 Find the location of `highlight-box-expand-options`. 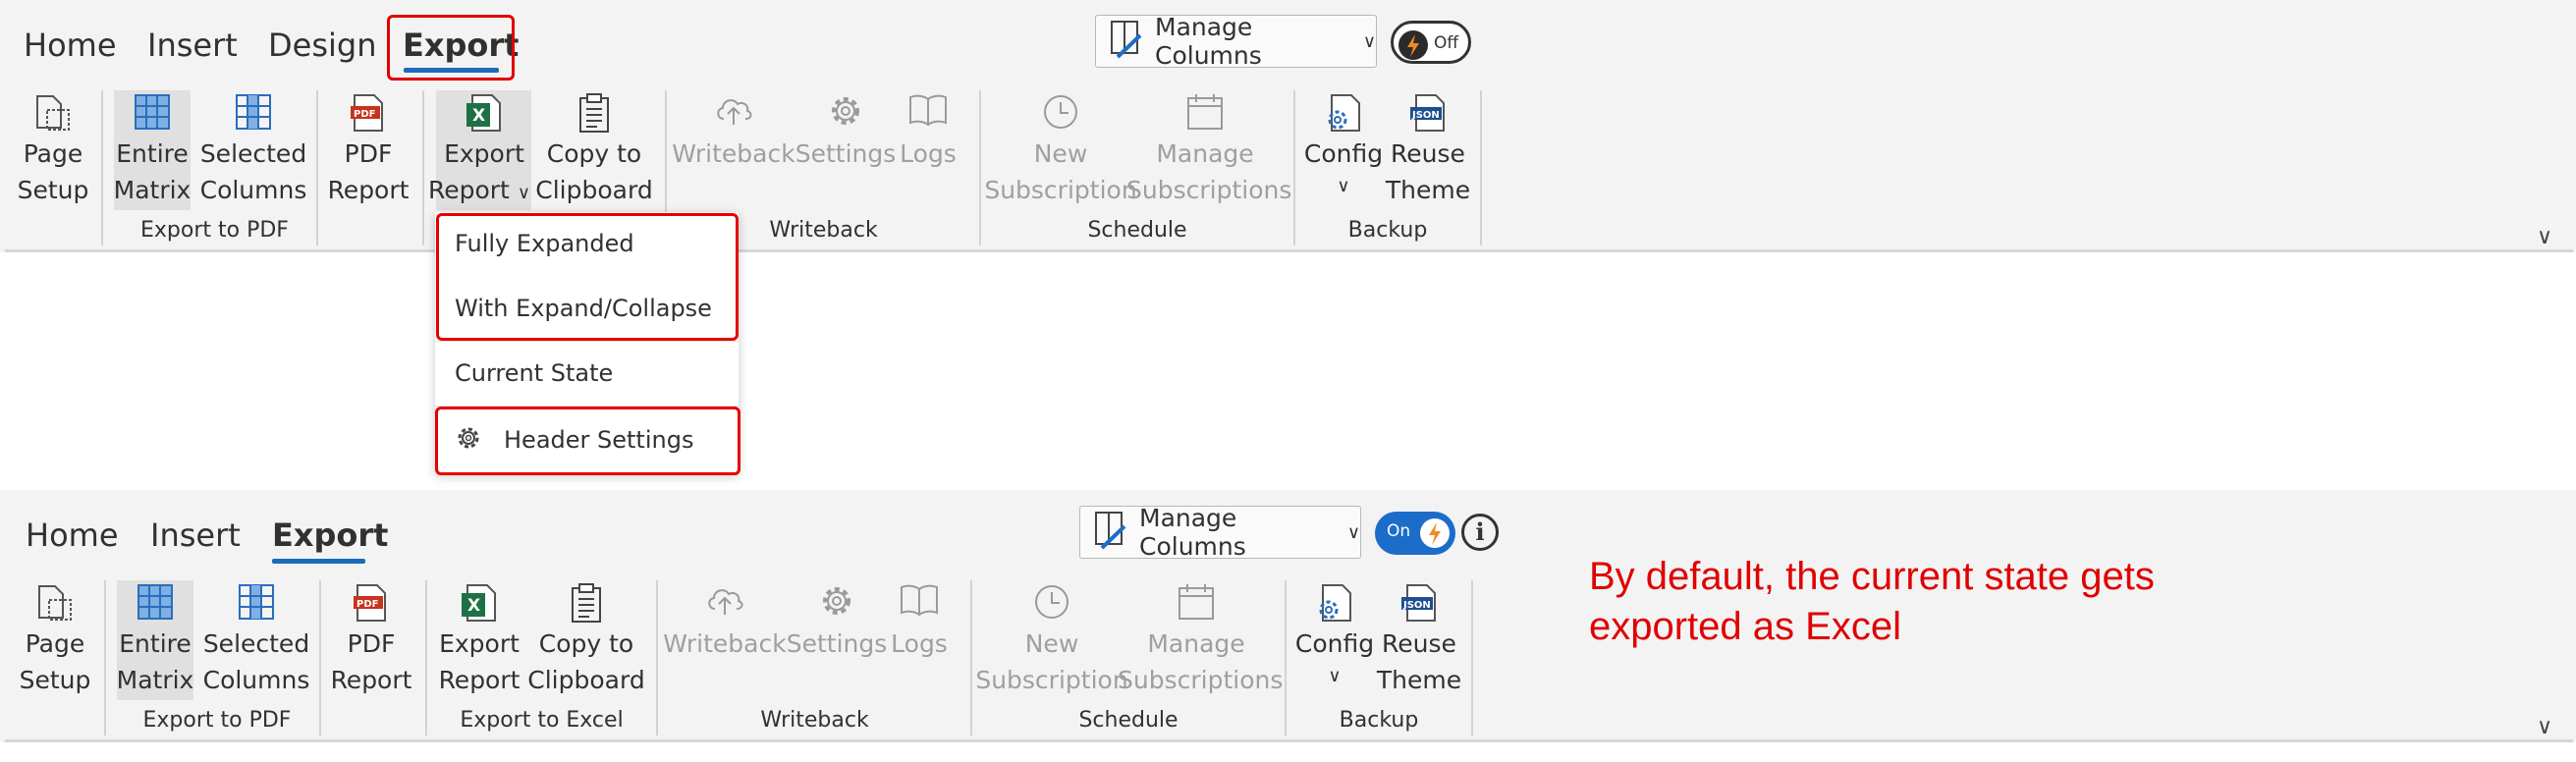

highlight-box-expand-options is located at coordinates (588, 277).